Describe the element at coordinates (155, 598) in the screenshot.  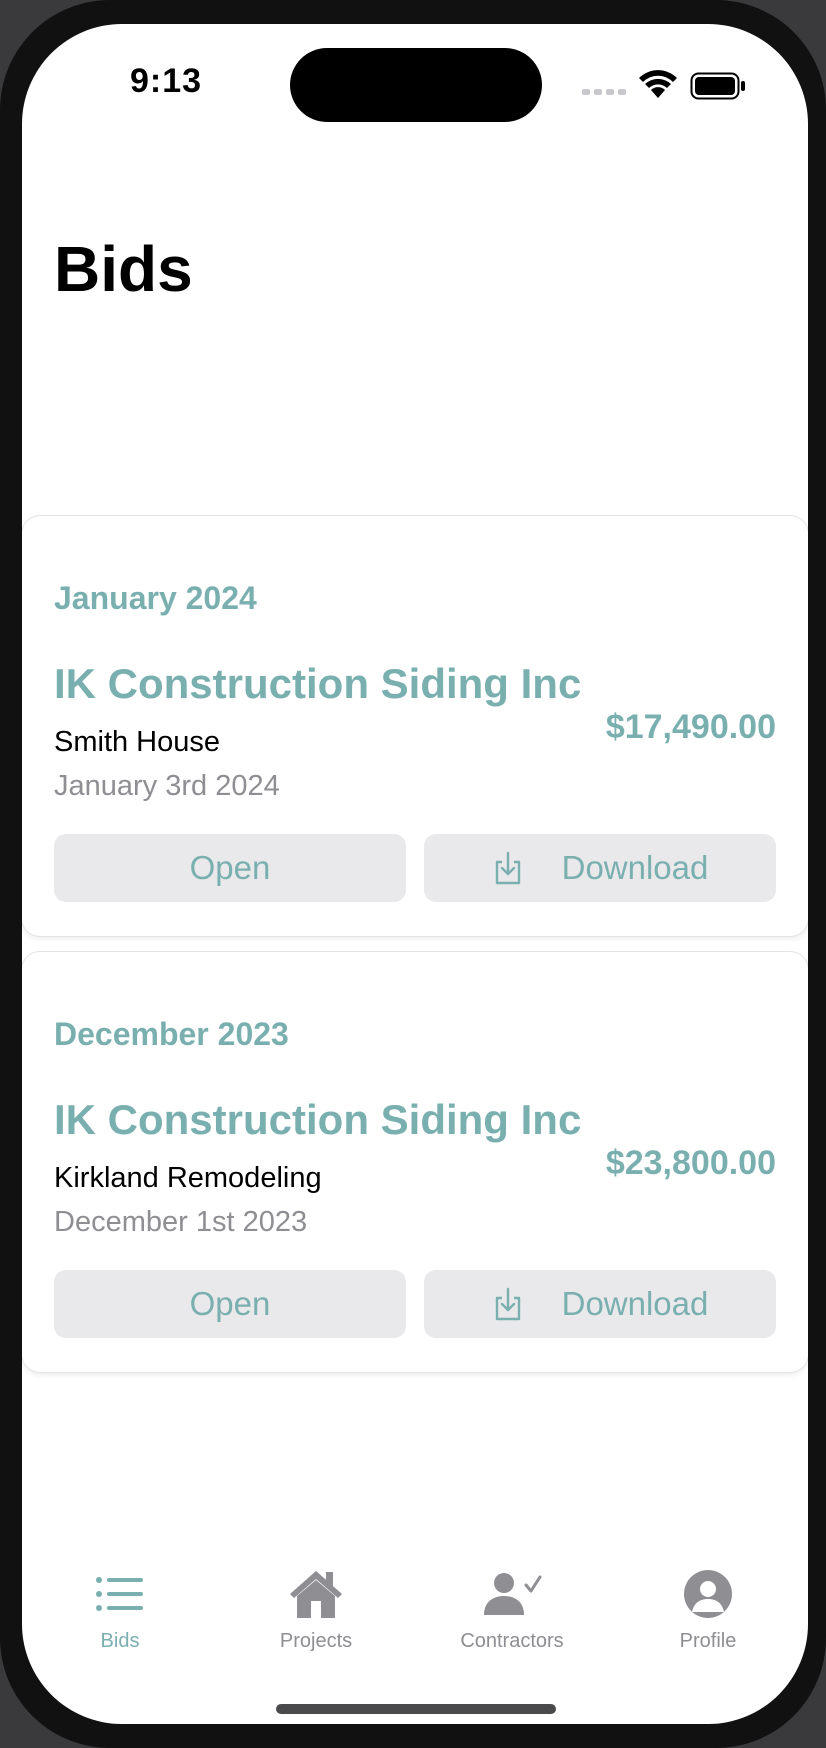
I see `bid-month-header: January 2024` at that location.